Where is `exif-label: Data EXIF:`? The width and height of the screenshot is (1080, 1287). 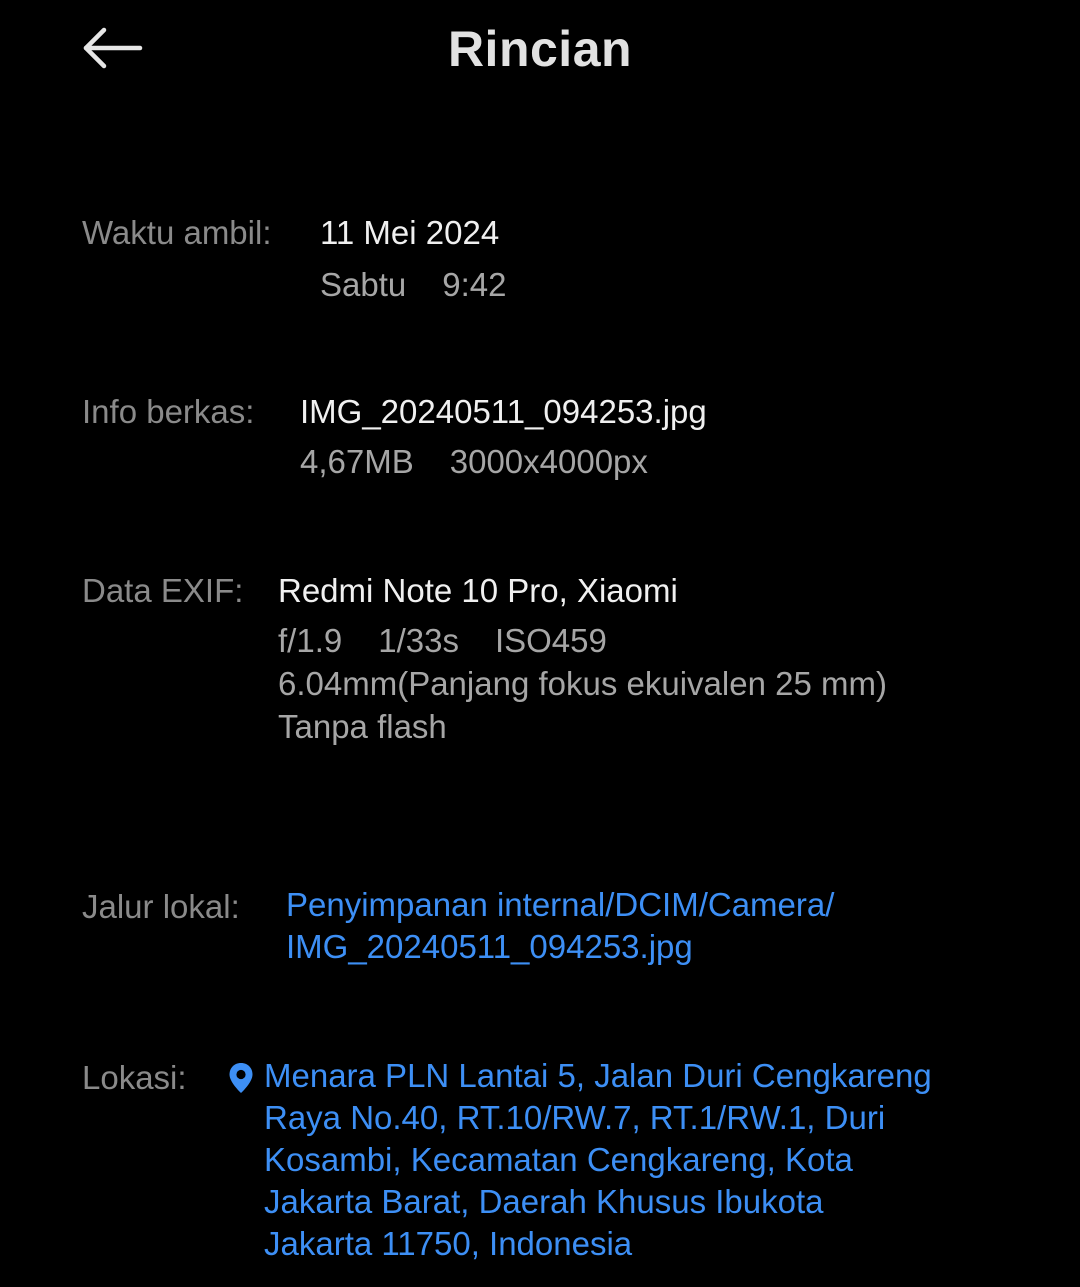 exif-label: Data EXIF: is located at coordinates (163, 590).